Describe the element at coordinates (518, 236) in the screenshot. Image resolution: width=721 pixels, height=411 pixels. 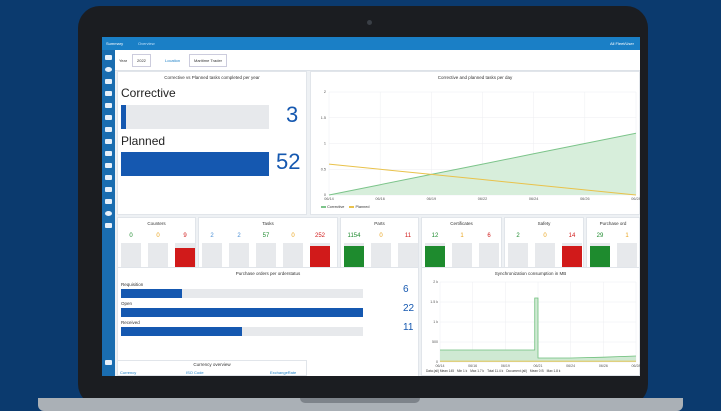
I see `safety-value: 2` at that location.